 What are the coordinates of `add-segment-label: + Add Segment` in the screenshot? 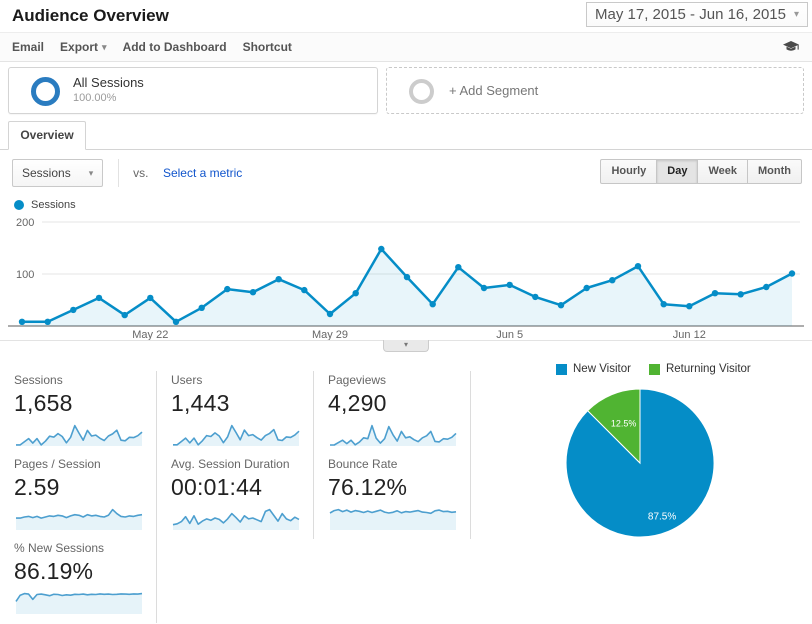 It's located at (494, 90).